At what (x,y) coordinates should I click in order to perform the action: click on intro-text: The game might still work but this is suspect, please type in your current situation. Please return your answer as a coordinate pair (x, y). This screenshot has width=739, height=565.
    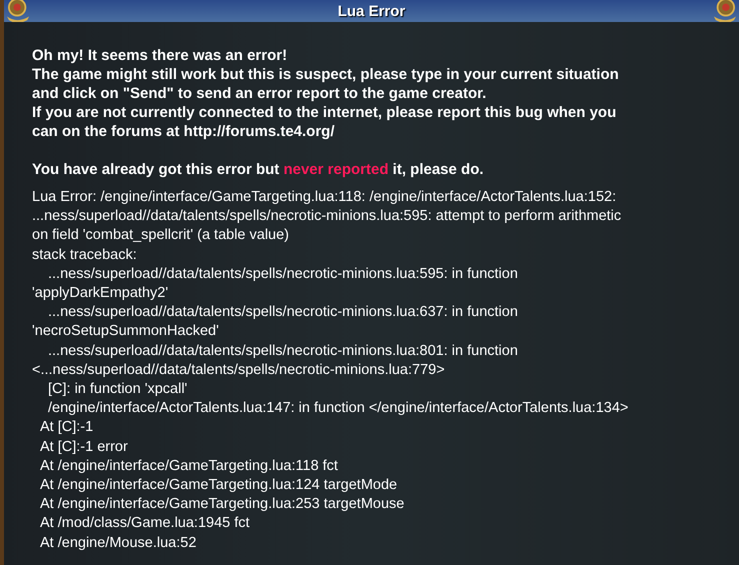
    Looking at the image, I should click on (326, 74).